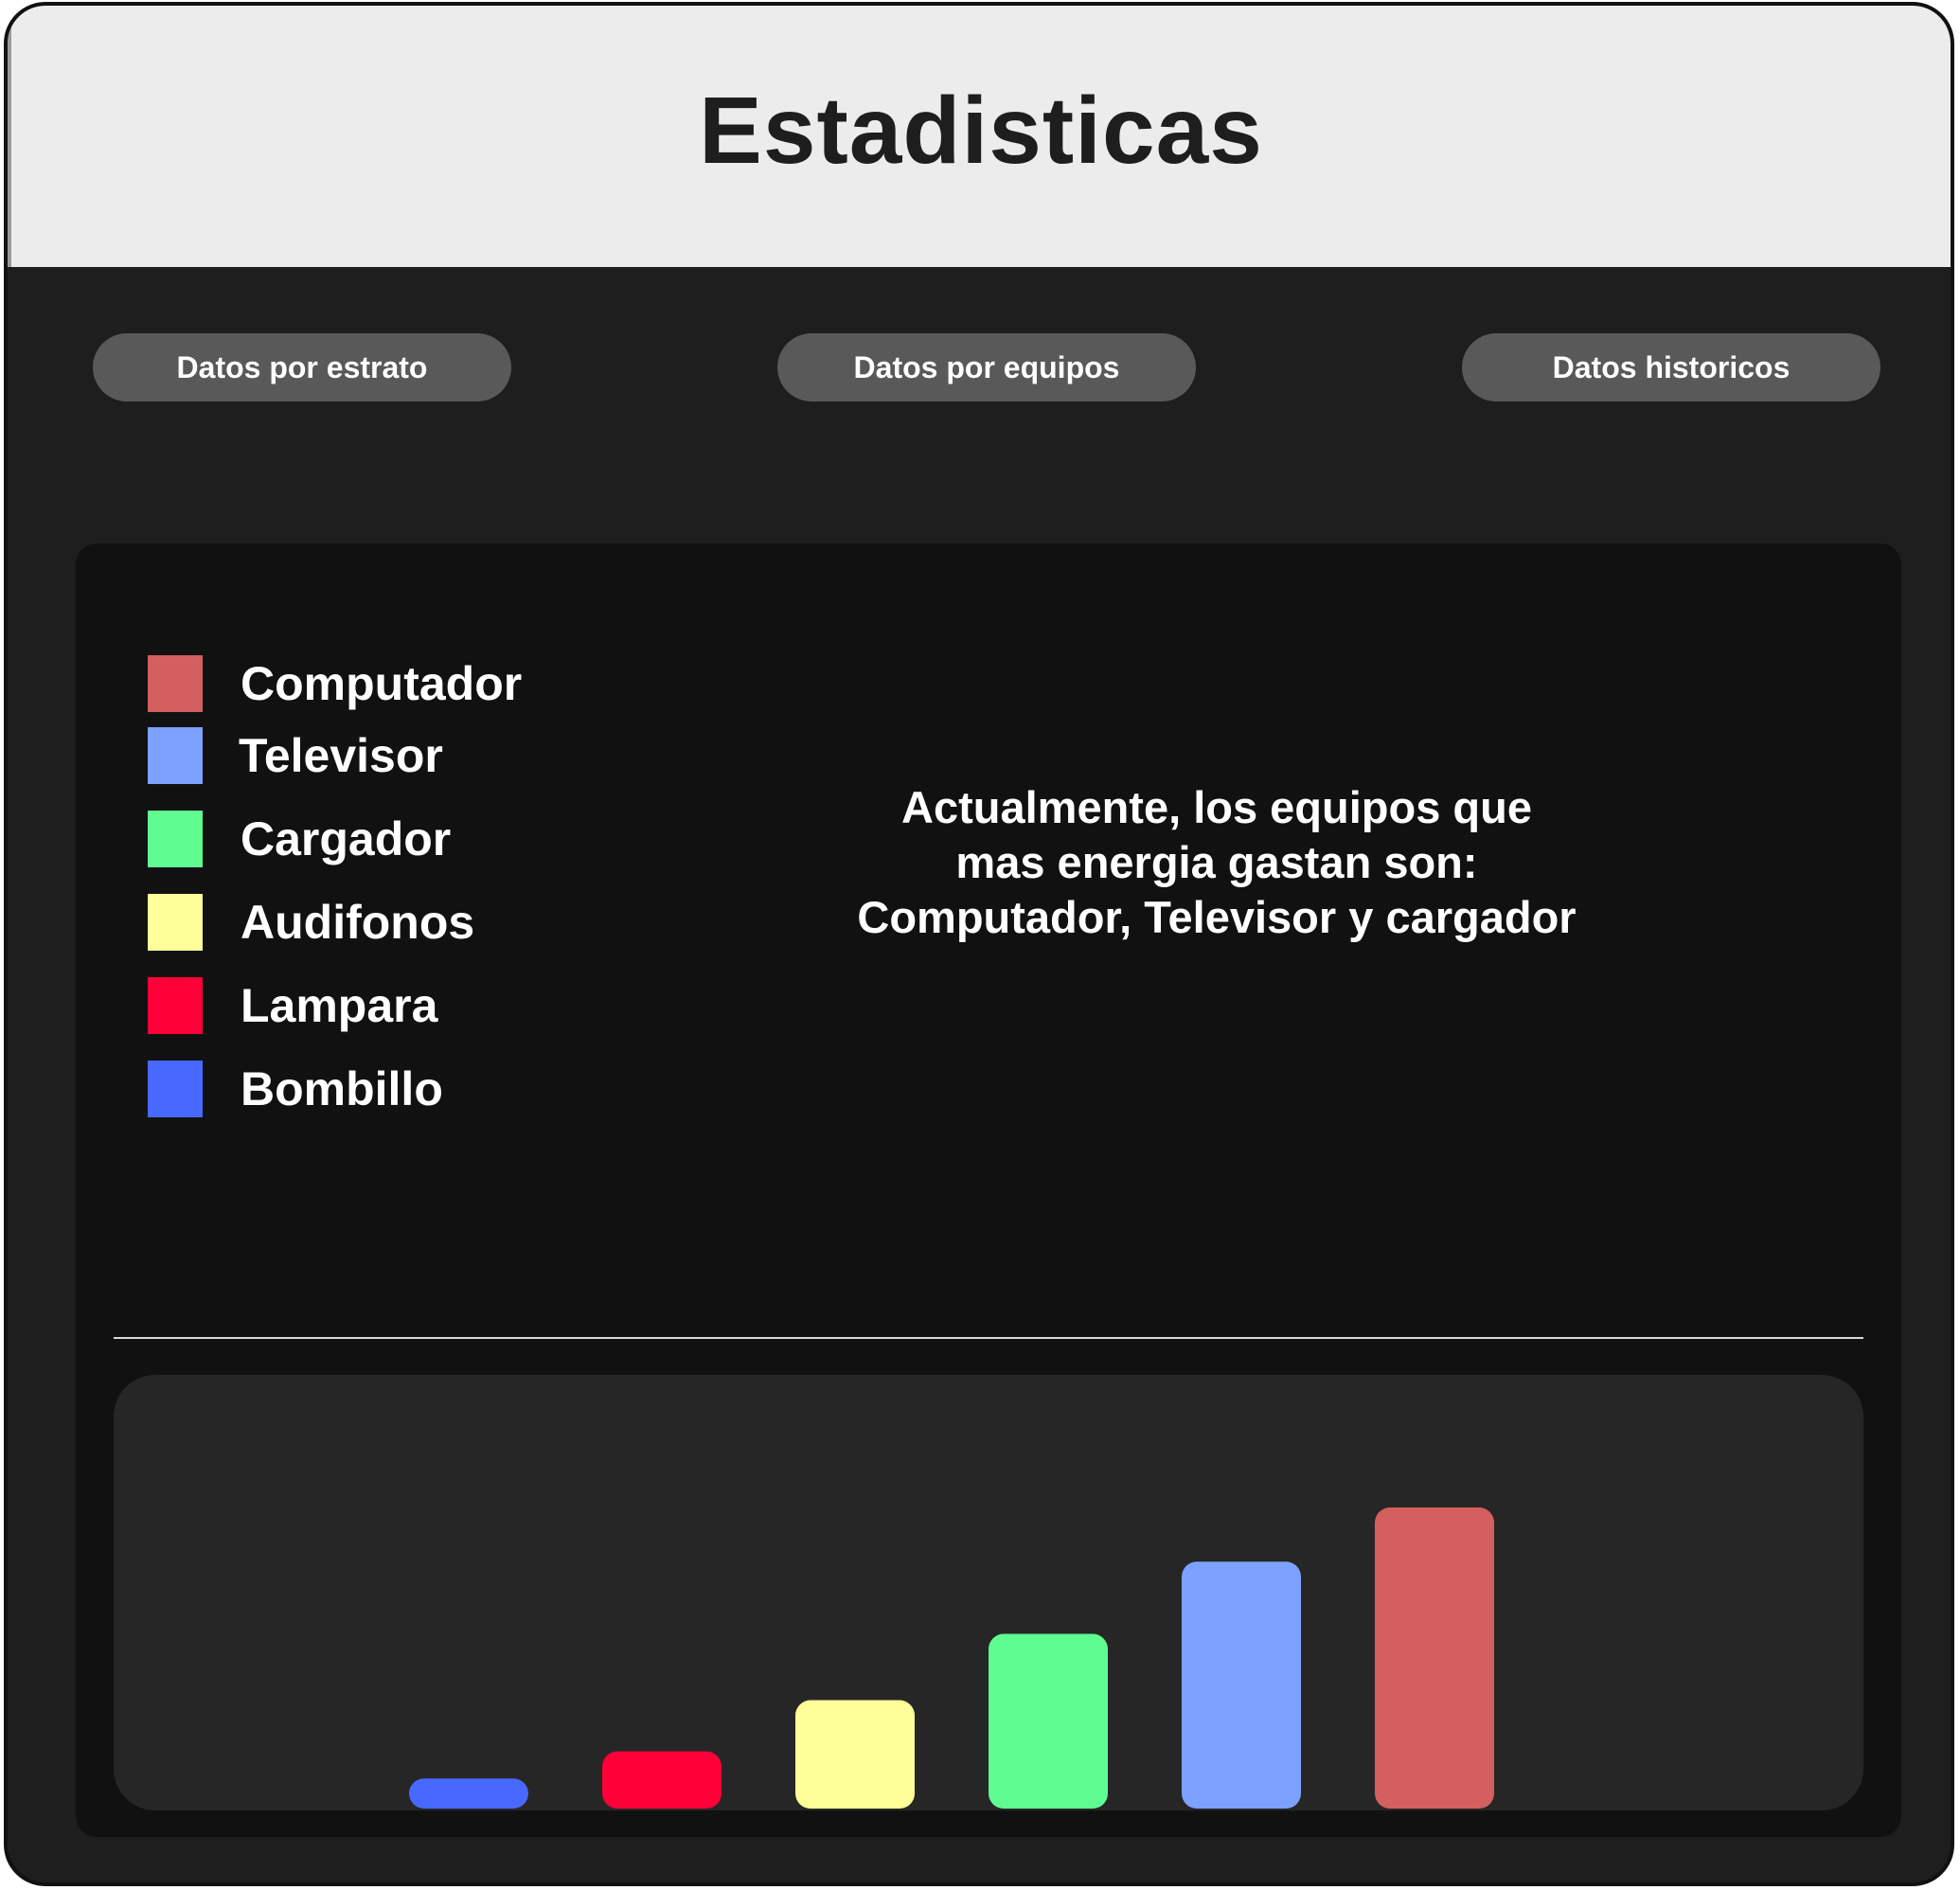  What do you see at coordinates (988, 1338) in the screenshot?
I see `divider` at bounding box center [988, 1338].